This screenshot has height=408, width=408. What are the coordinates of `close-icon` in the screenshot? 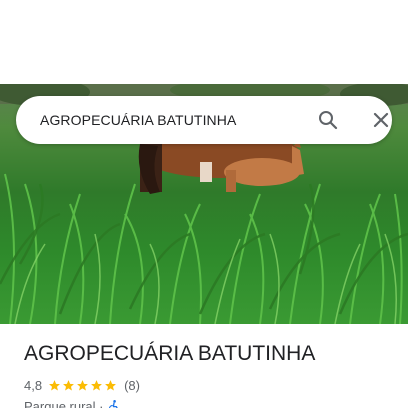 It's located at (381, 120).